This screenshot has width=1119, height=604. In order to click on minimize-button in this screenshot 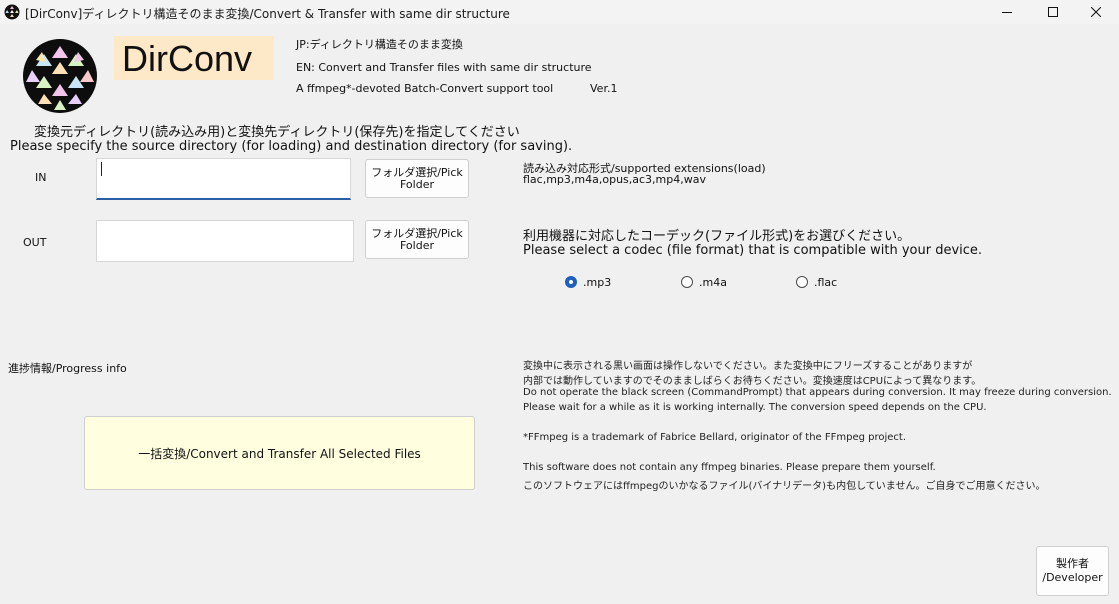, I will do `click(1007, 12)`.